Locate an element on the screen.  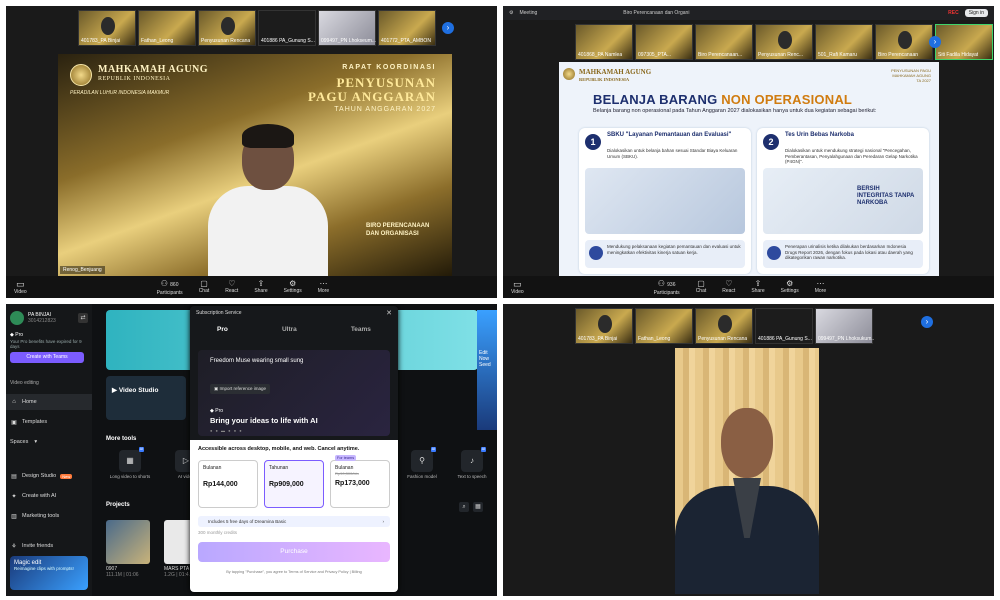
settings-icon: ⚙ is located at coordinates (511, 13).